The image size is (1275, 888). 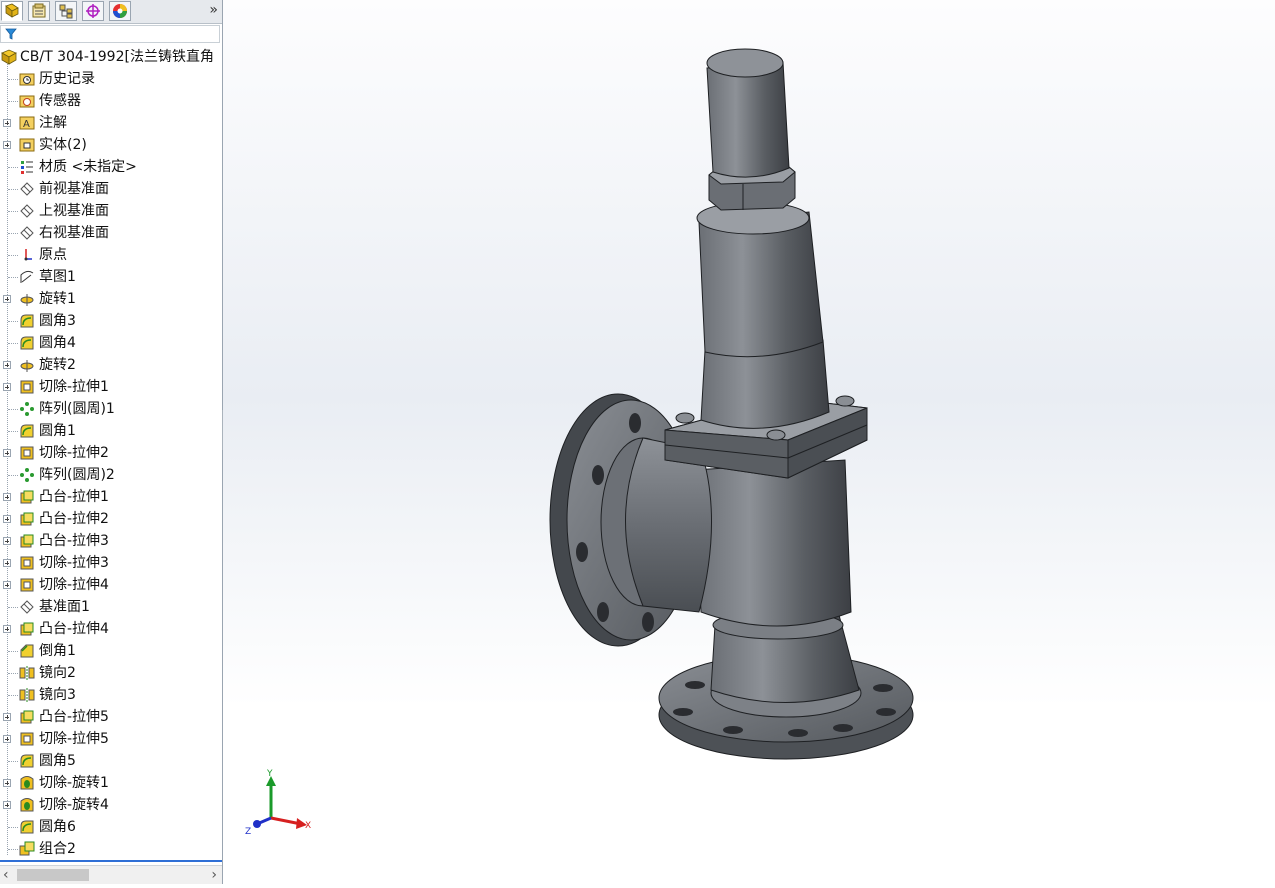 What do you see at coordinates (111, 79) in the screenshot?
I see `tree-item: 历史记录` at bounding box center [111, 79].